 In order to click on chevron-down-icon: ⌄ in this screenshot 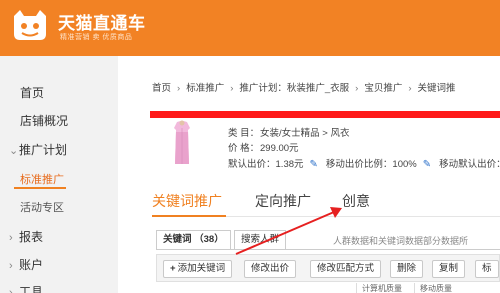, I will do `click(14, 151)`.